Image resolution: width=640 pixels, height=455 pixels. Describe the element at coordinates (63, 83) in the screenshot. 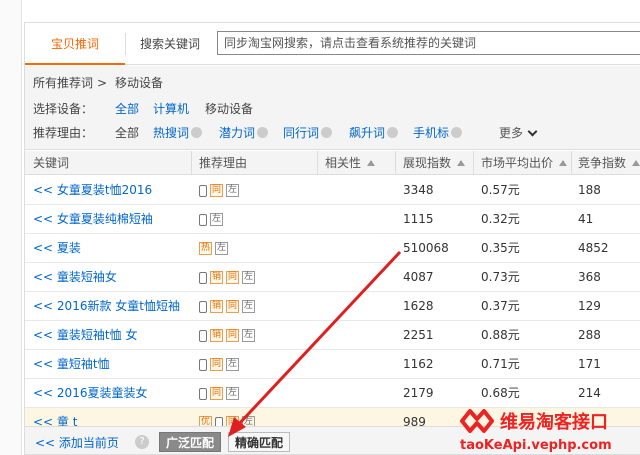

I see `breadcrumb-root: 所有推荐词` at that location.